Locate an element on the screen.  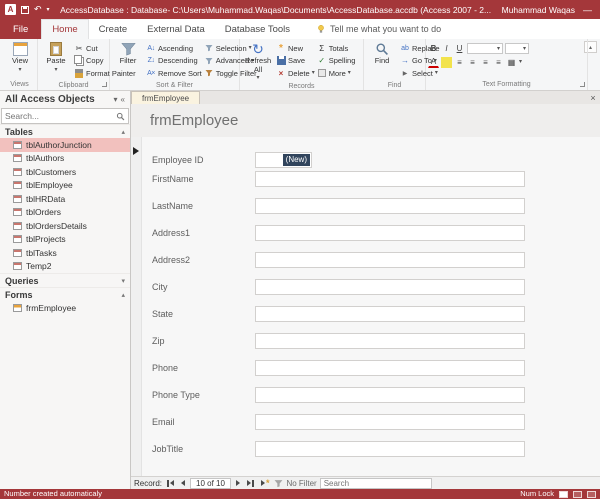
next-record-button is located at coordinates (238, 483).